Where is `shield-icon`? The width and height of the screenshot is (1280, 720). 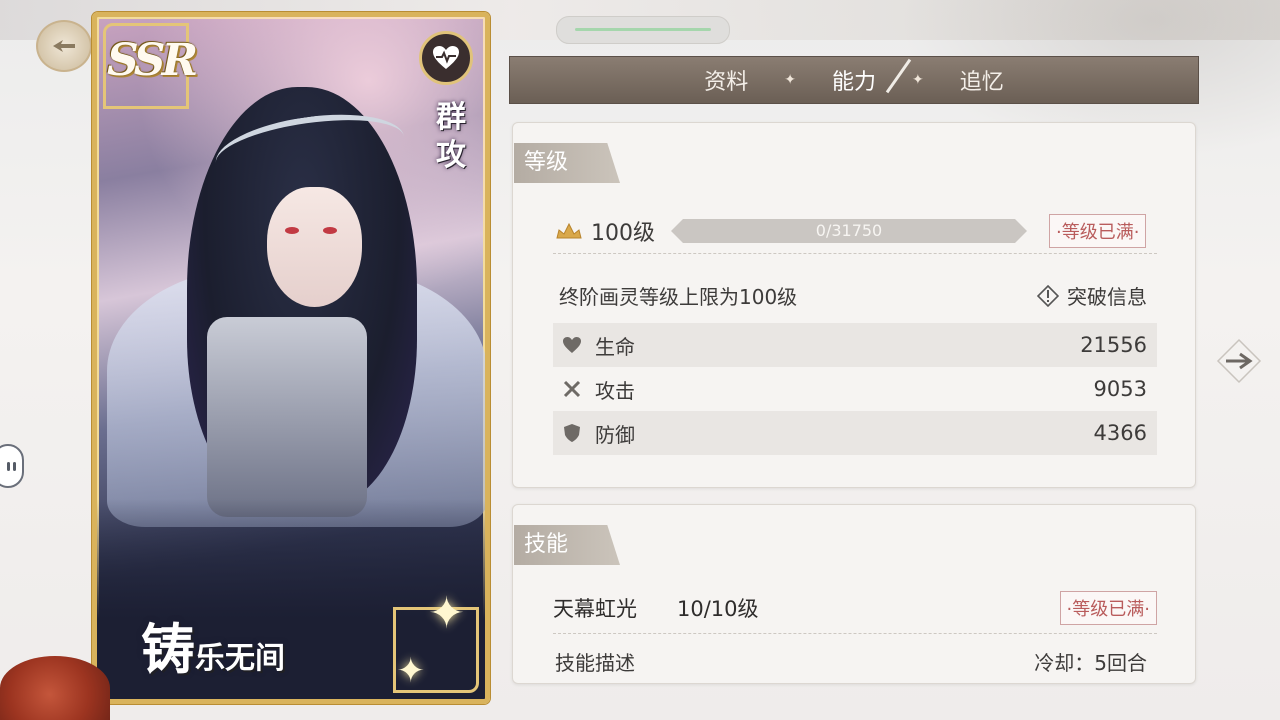
shield-icon is located at coordinates (572, 433).